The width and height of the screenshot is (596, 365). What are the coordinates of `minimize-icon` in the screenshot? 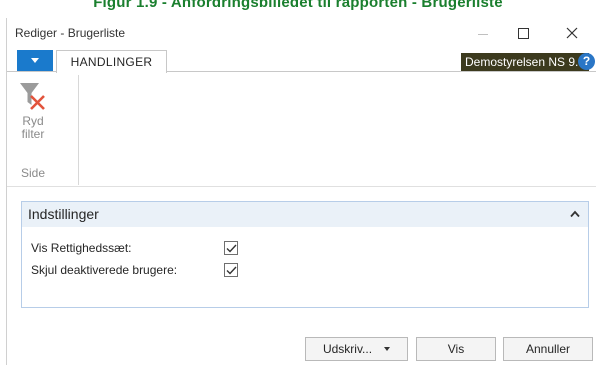 It's located at (483, 34).